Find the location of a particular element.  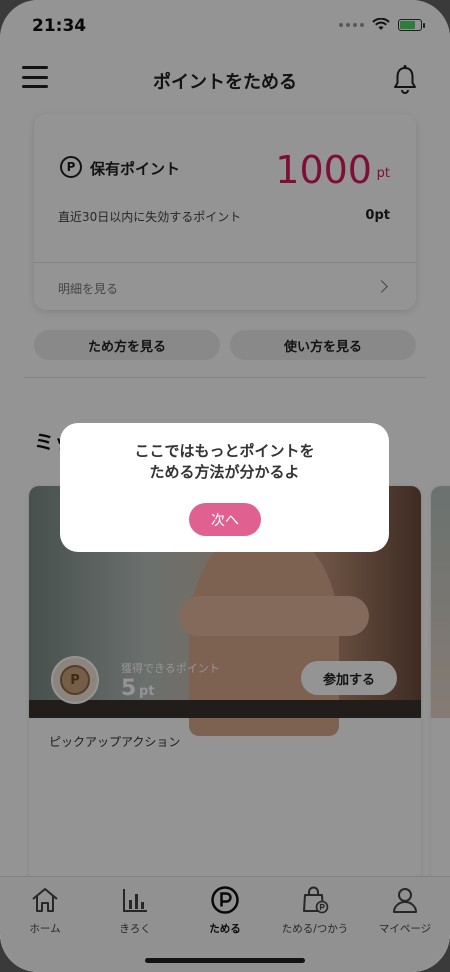

tooltip-message: ここではもっとポイントを ためる方法が分かるよ is located at coordinates (224, 462).